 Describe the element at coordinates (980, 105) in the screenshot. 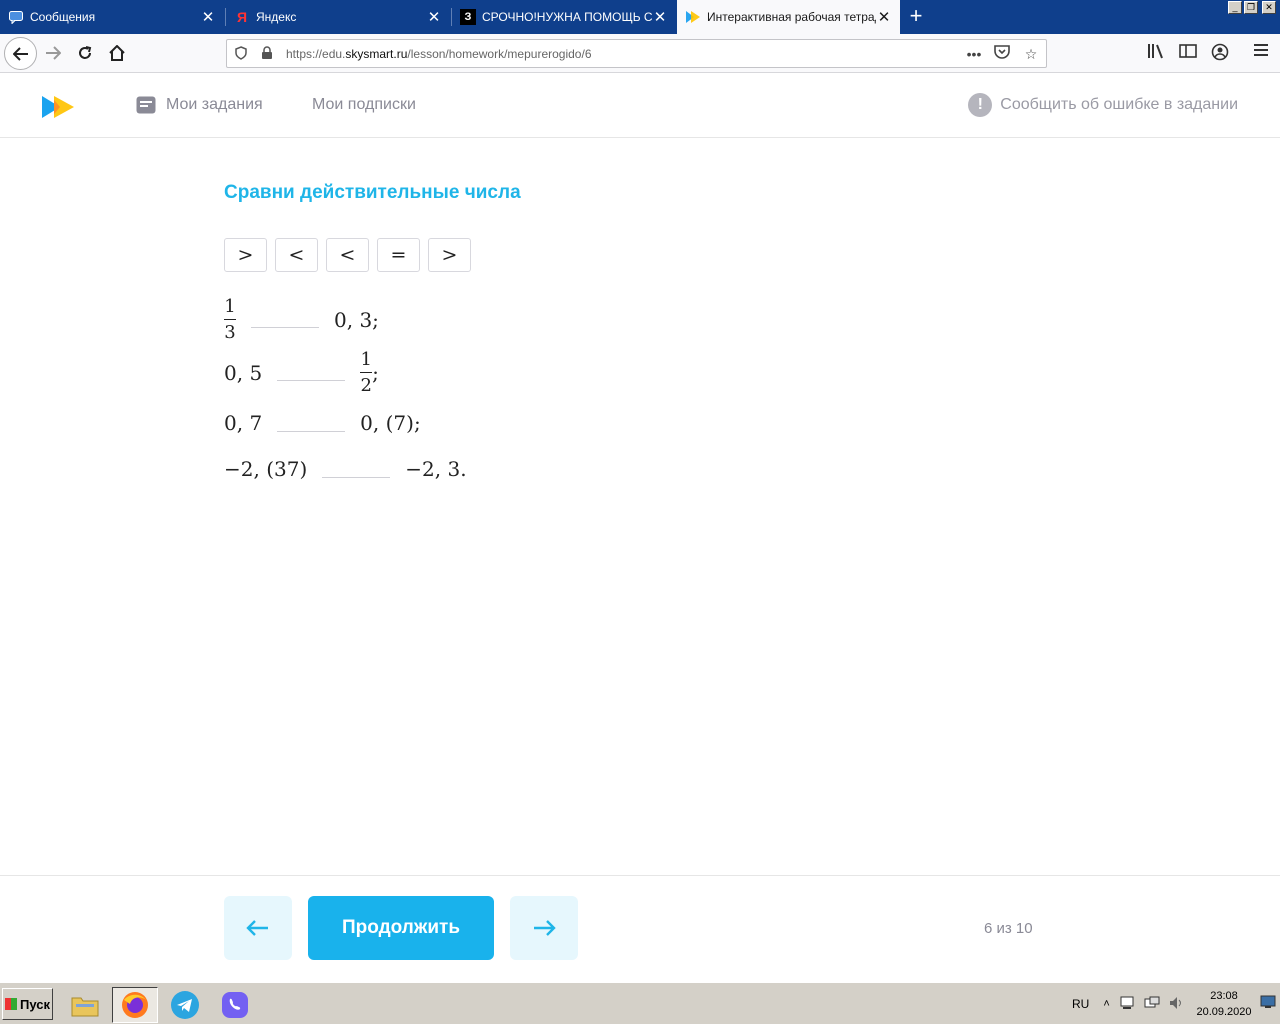

I see `exclamation-icon: !` at that location.